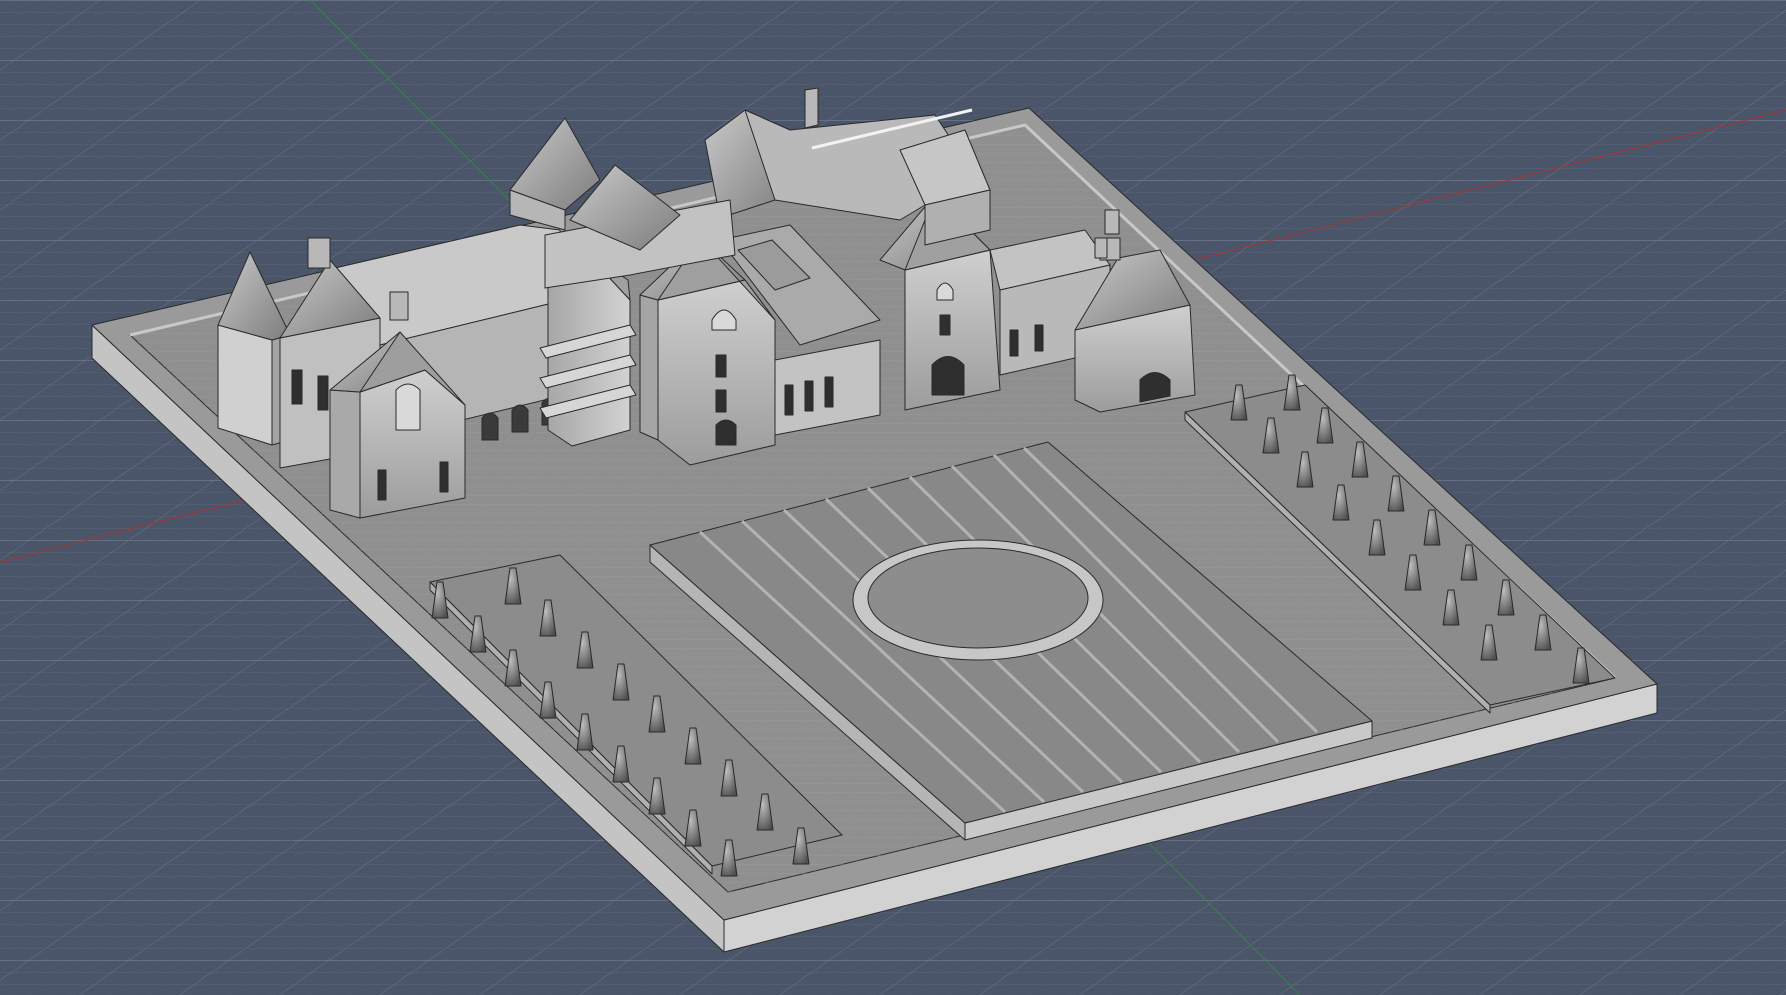 This screenshot has height=995, width=1786. What do you see at coordinates (245, 385) in the screenshot?
I see `left-tower-wall` at bounding box center [245, 385].